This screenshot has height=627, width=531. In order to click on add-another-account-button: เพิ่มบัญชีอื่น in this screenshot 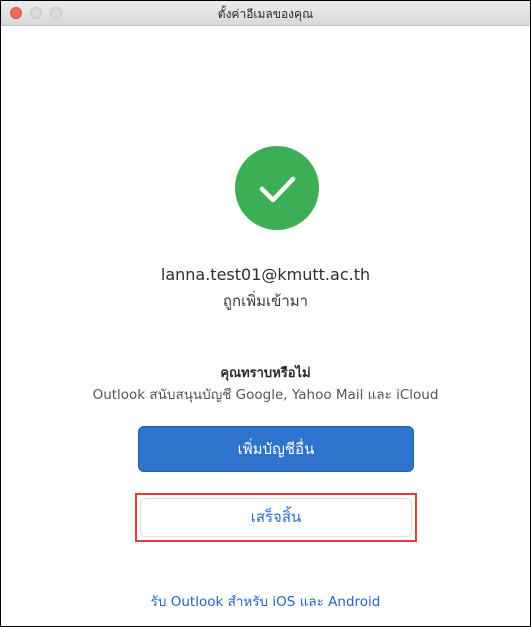, I will do `click(276, 449)`.